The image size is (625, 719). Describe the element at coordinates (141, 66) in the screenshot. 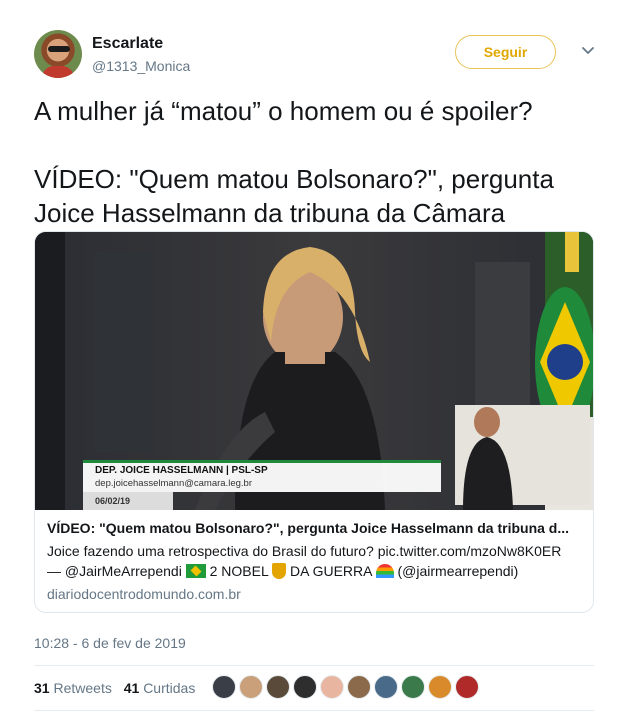

I see `user-handle: @1313_Monica` at that location.